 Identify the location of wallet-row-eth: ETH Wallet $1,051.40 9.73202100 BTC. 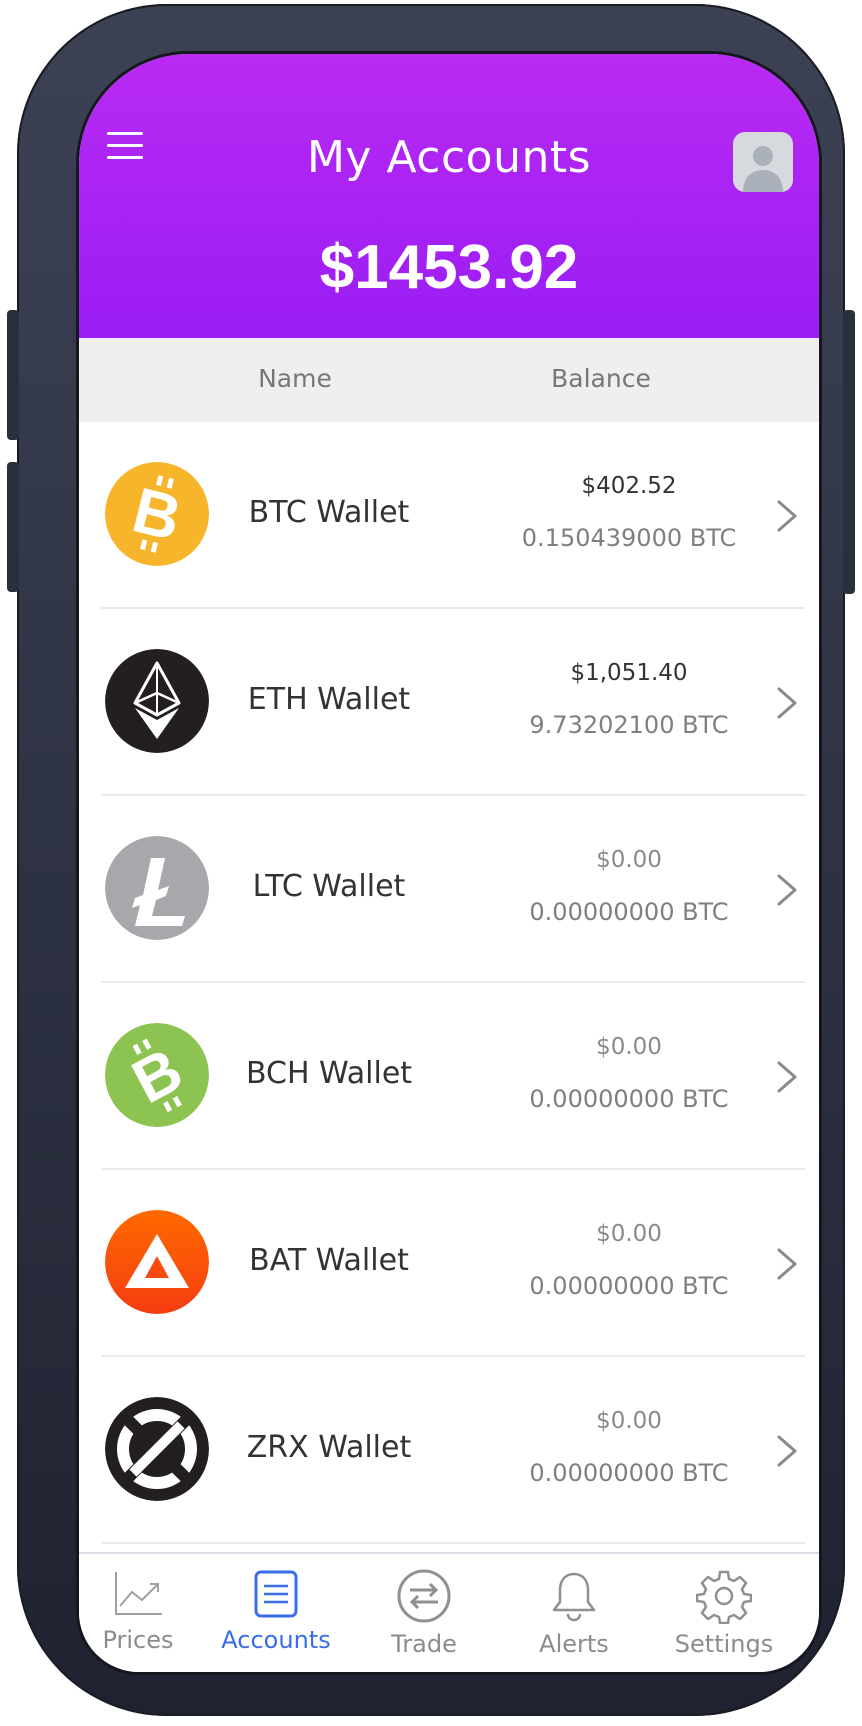
(449, 702).